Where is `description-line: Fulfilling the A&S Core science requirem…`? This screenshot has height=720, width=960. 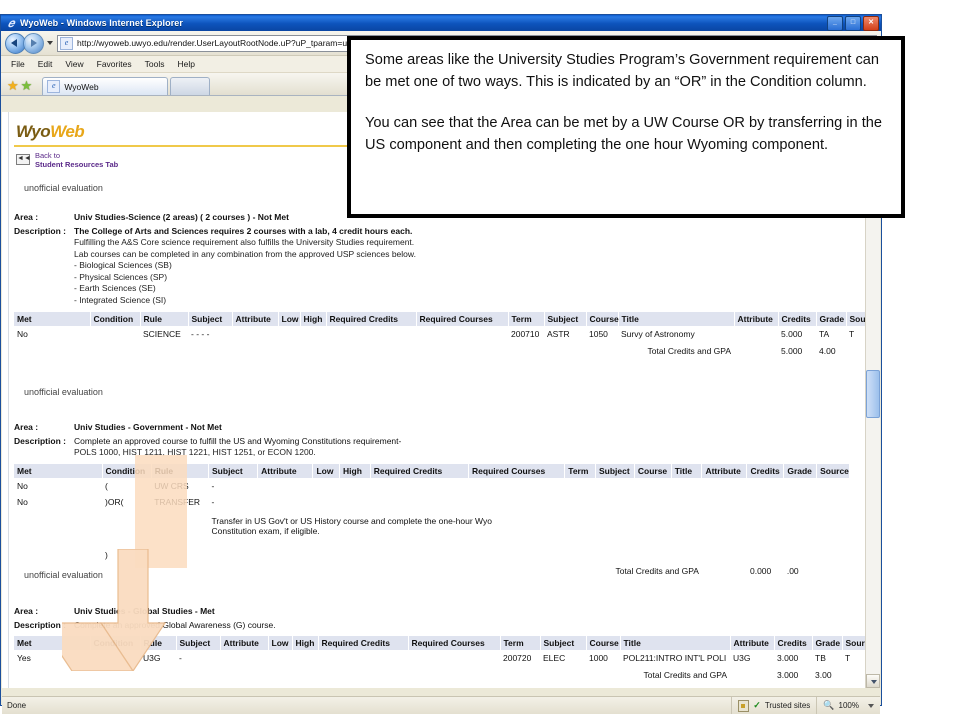 description-line: Fulfilling the A&S Core science requirem… is located at coordinates (244, 242).